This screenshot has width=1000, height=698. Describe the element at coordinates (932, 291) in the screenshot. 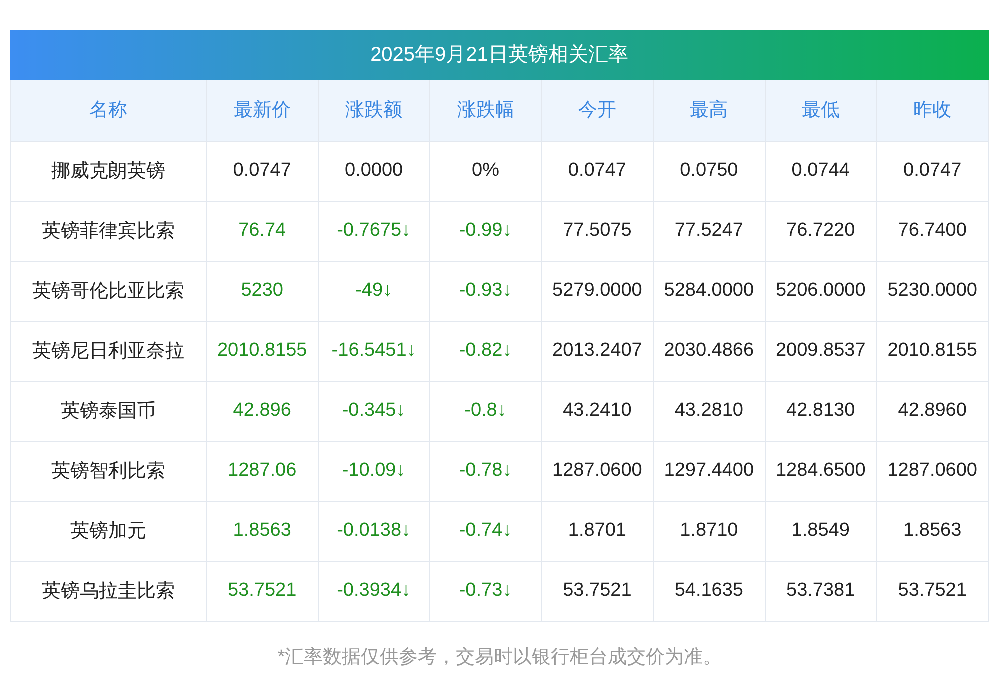

I see `table-cell: 5230.0000` at that location.